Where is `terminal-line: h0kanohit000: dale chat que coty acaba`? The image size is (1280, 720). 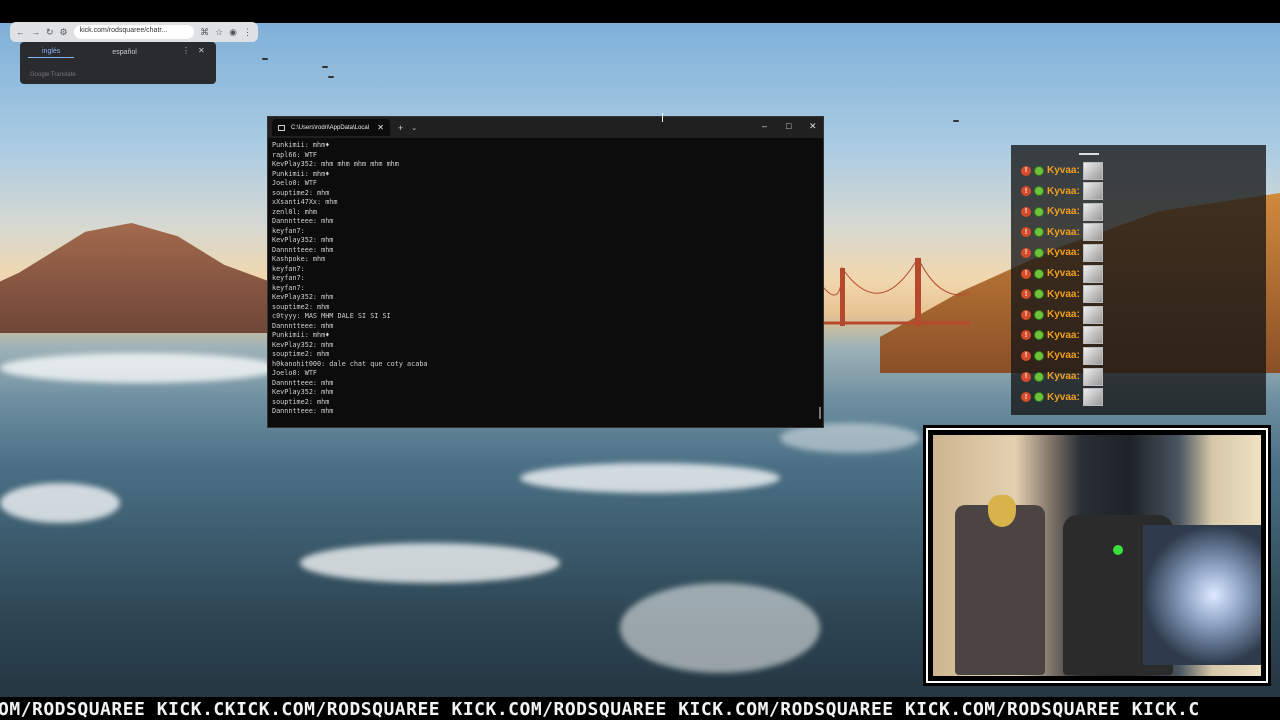 terminal-line: h0kanohit000: dale chat que coty acaba is located at coordinates (350, 363).